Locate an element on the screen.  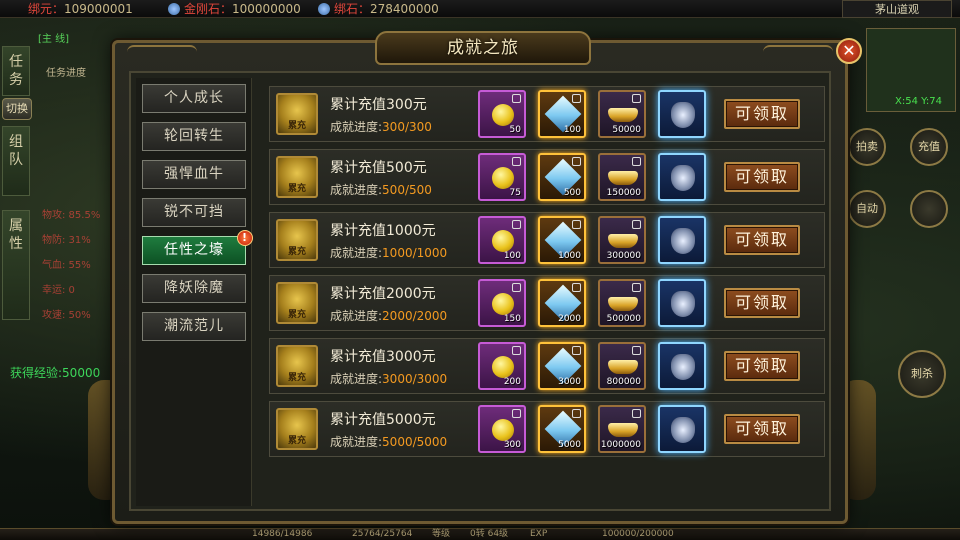
auction-button: 拍卖 is located at coordinates (867, 147).